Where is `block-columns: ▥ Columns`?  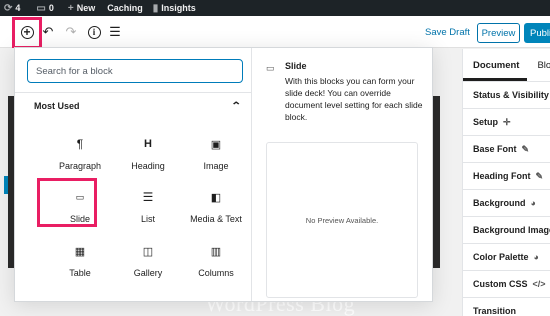
block-columns: ▥ Columns is located at coordinates (216, 261).